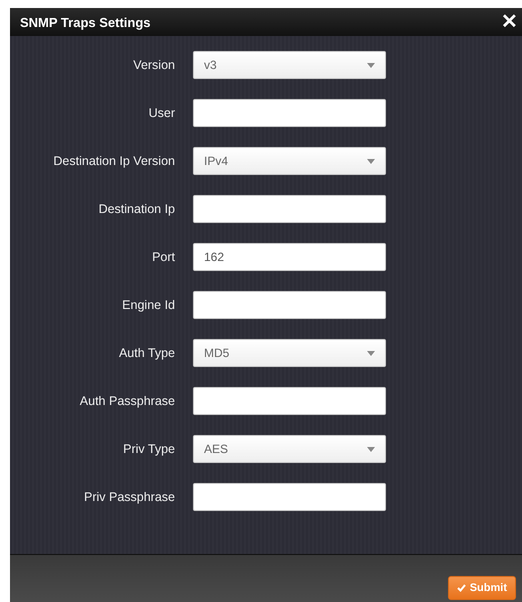 The image size is (522, 602). What do you see at coordinates (161, 113) in the screenshot?
I see `field-label: User` at bounding box center [161, 113].